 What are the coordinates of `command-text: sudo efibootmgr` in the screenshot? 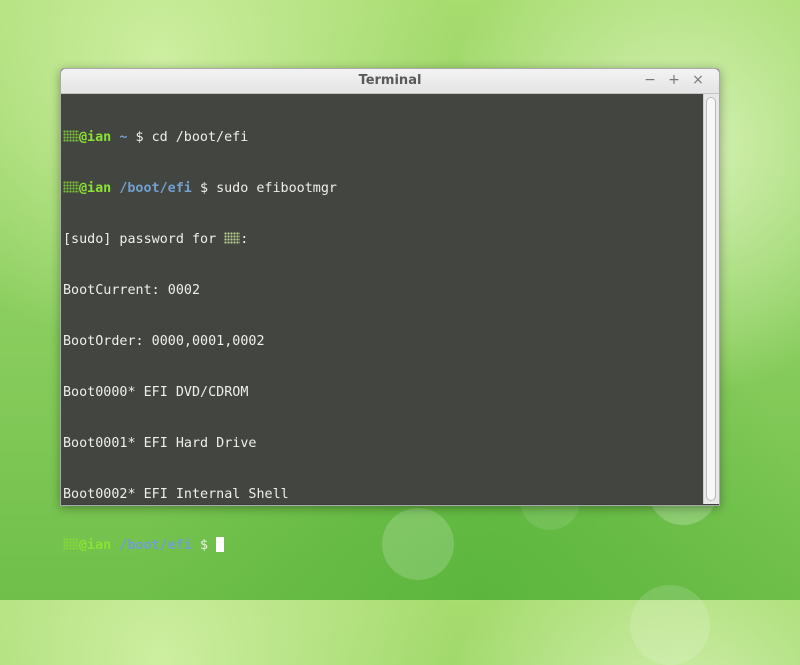 It's located at (276, 188).